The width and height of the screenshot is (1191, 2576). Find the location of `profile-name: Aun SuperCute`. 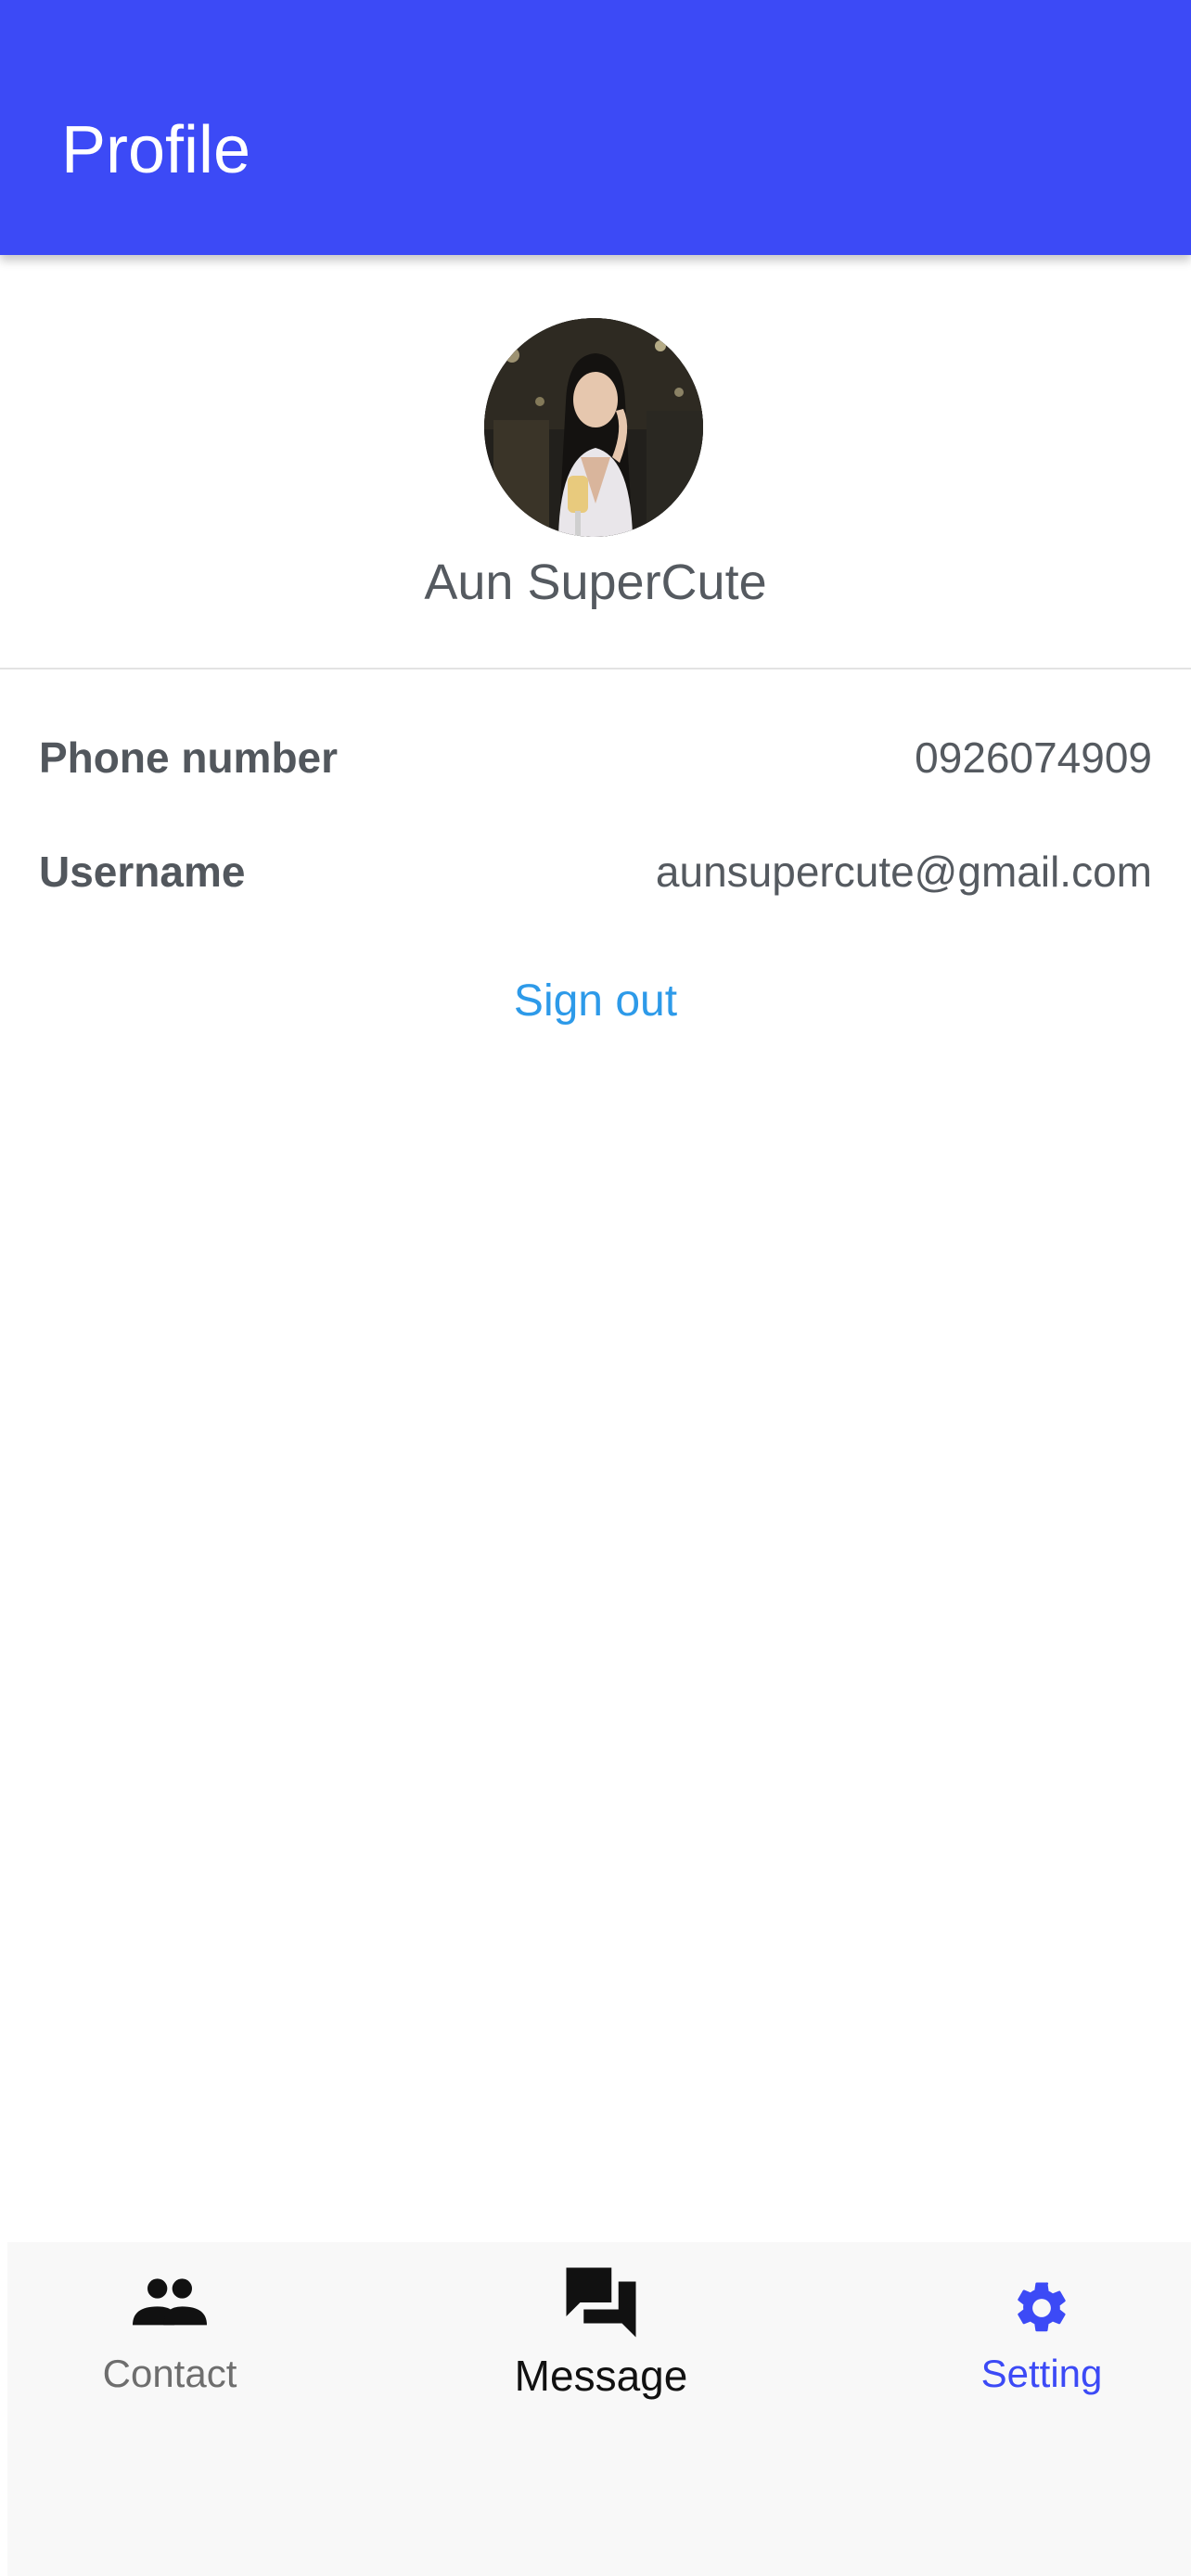

profile-name: Aun SuperCute is located at coordinates (595, 582).